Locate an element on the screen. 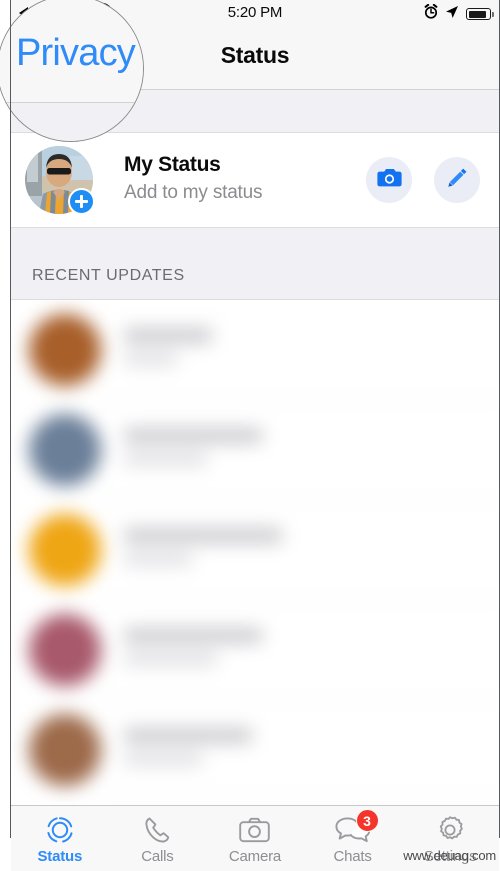 The height and width of the screenshot is (871, 500). camera-button is located at coordinates (389, 180).